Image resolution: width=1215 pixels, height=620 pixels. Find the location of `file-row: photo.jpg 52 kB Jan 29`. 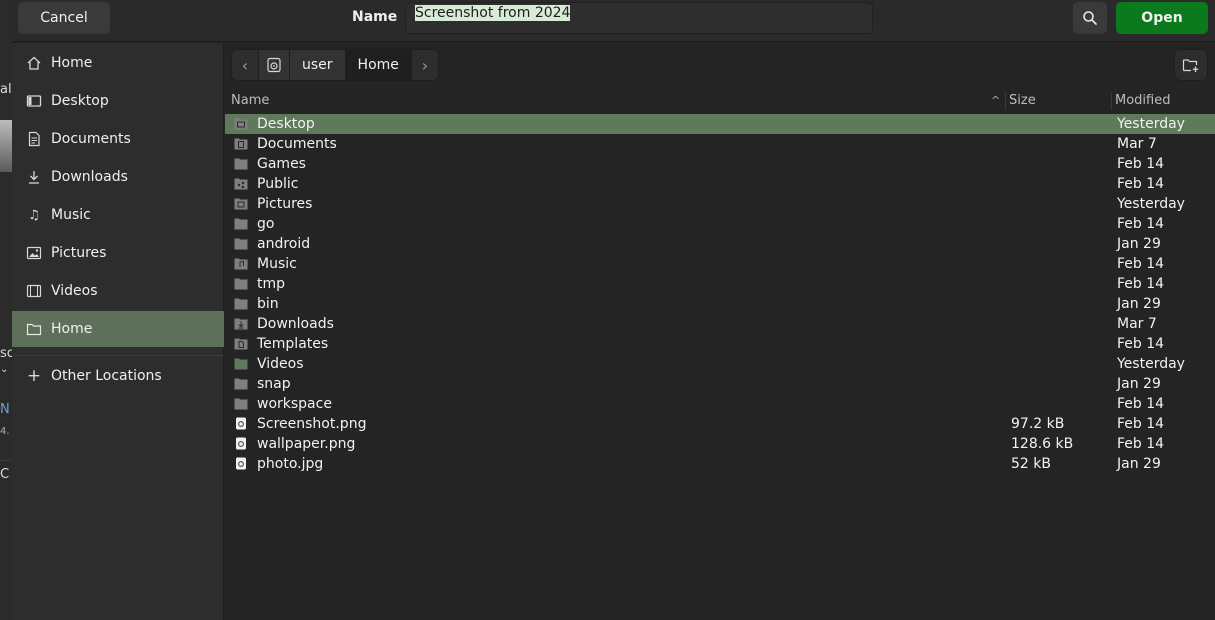

file-row: photo.jpg 52 kB Jan 29 is located at coordinates (720, 464).